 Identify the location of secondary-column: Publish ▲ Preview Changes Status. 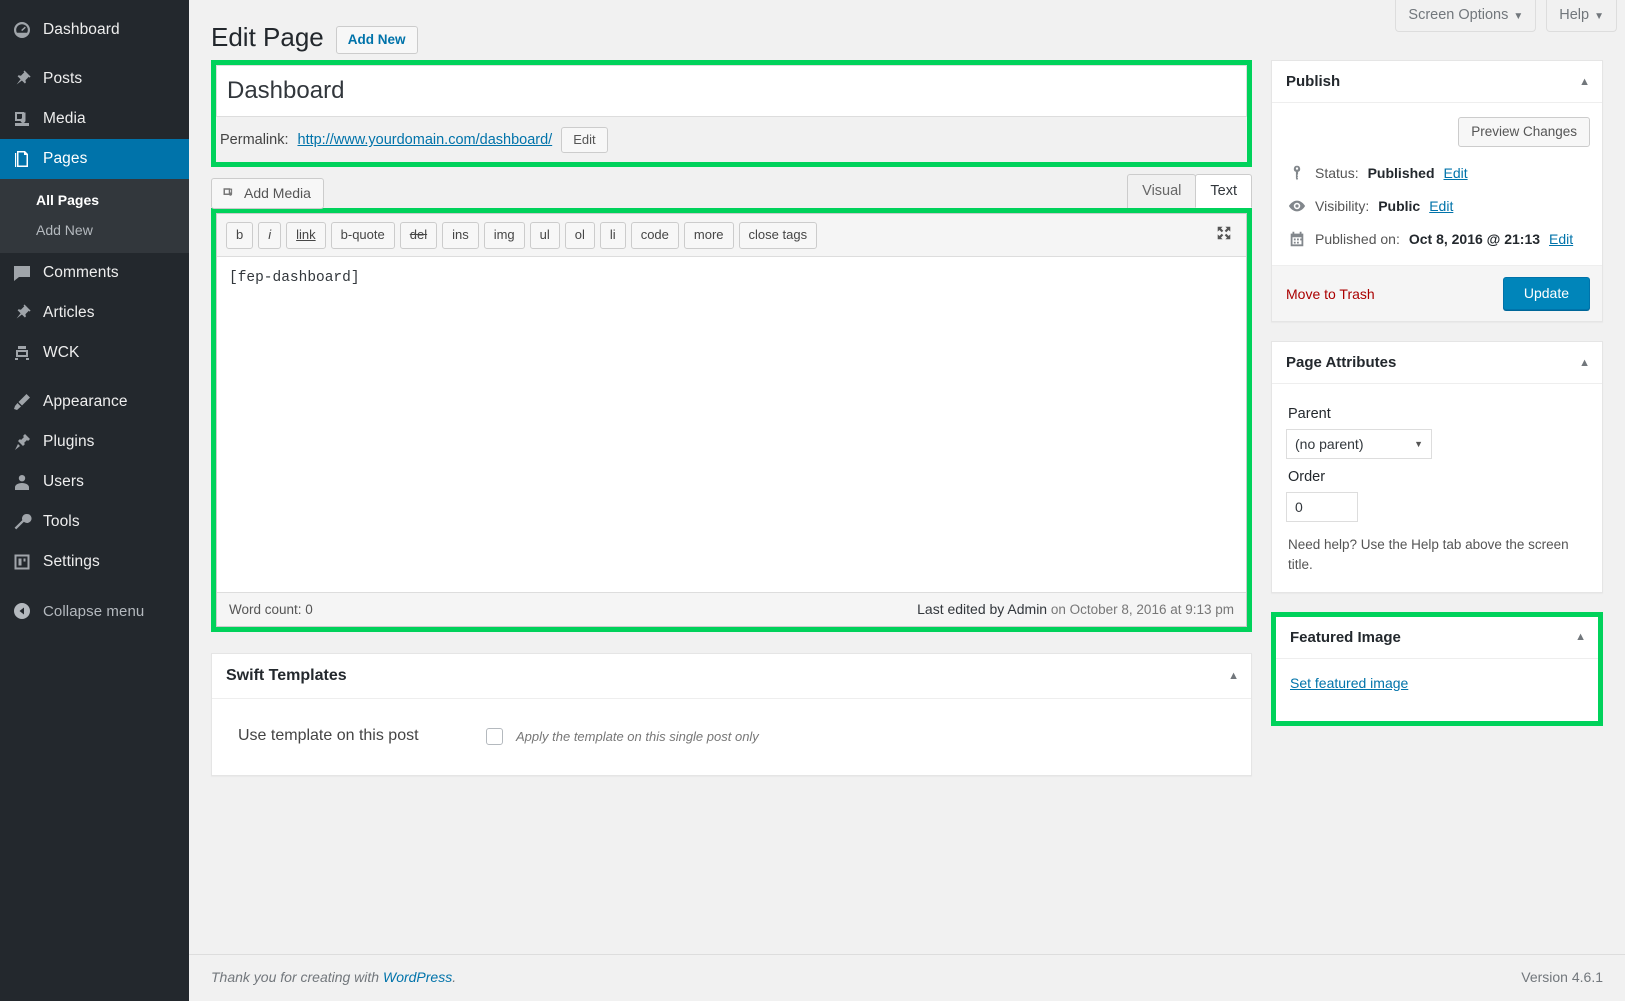
(1437, 393).